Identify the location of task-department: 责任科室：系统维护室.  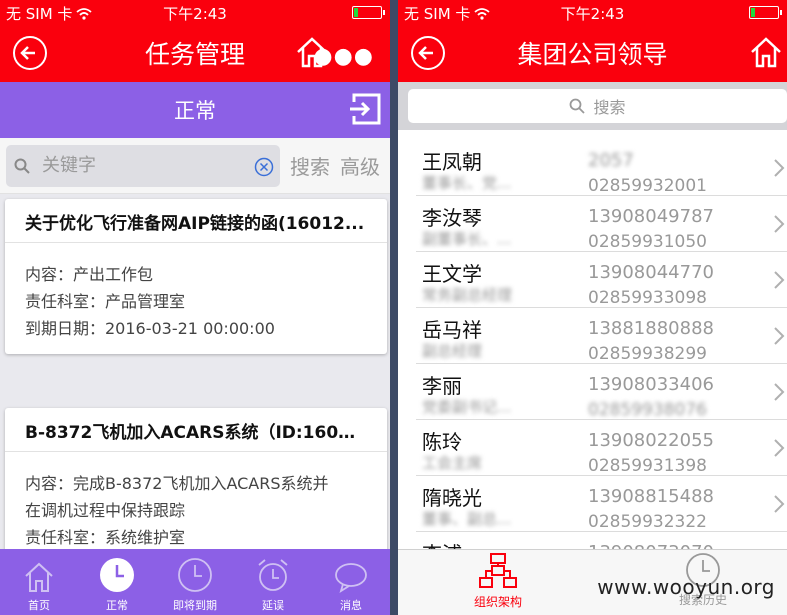
(105, 537).